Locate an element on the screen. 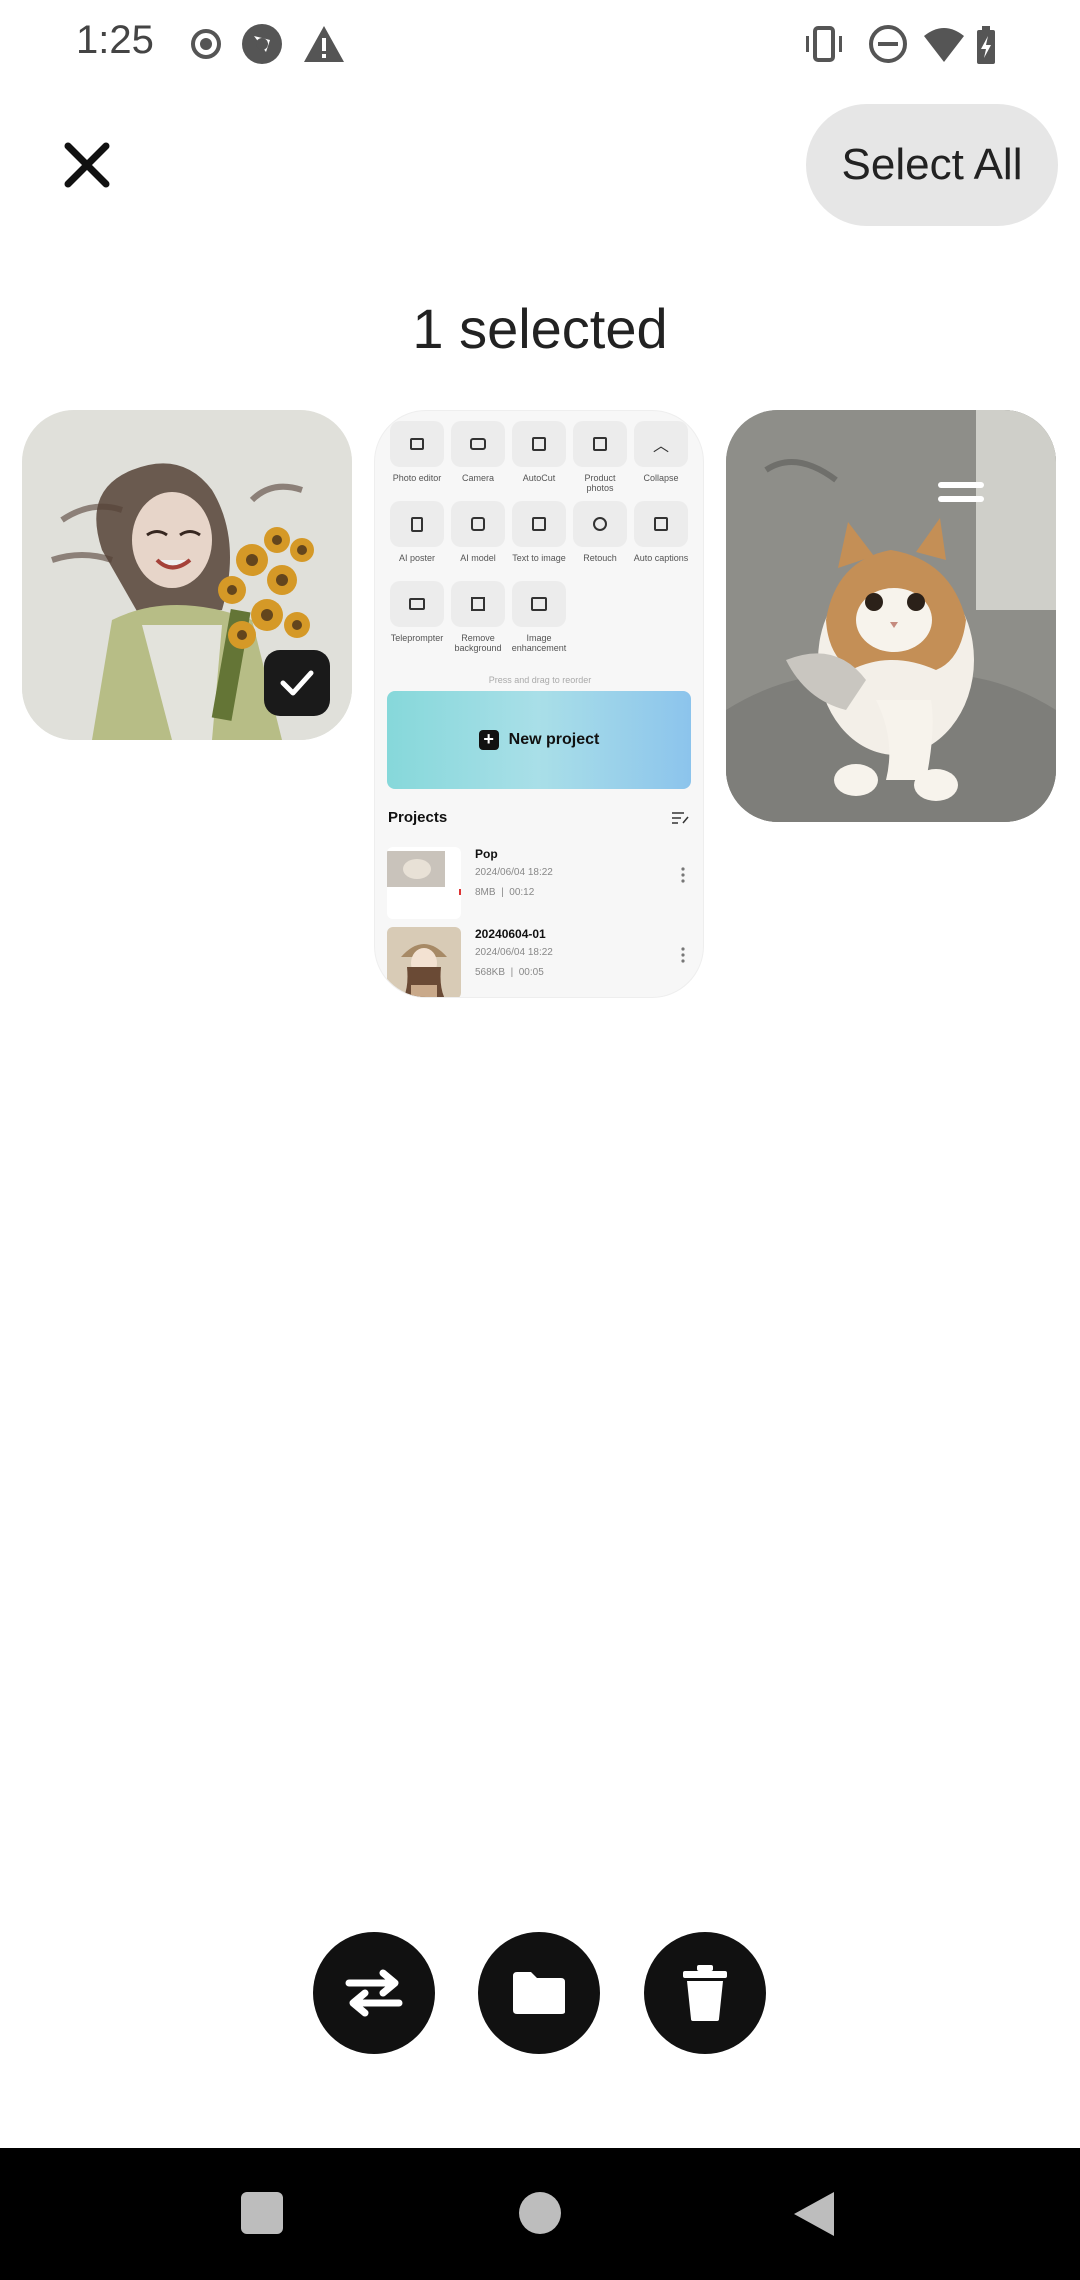 The height and width of the screenshot is (2280, 1080). delete-button is located at coordinates (705, 1993).